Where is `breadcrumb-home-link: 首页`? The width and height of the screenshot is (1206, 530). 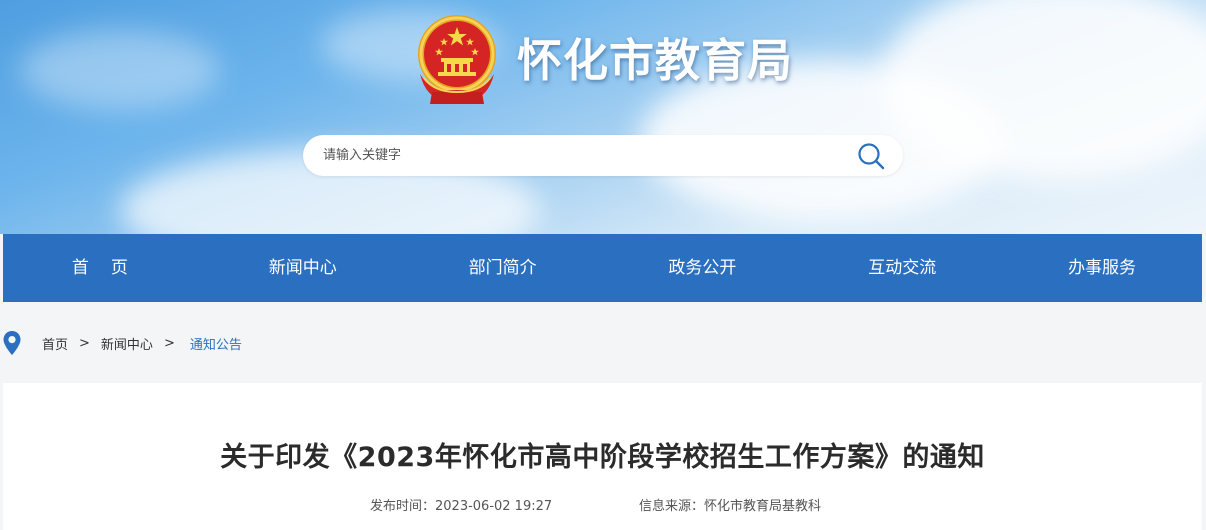
breadcrumb-home-link: 首页 is located at coordinates (55, 343).